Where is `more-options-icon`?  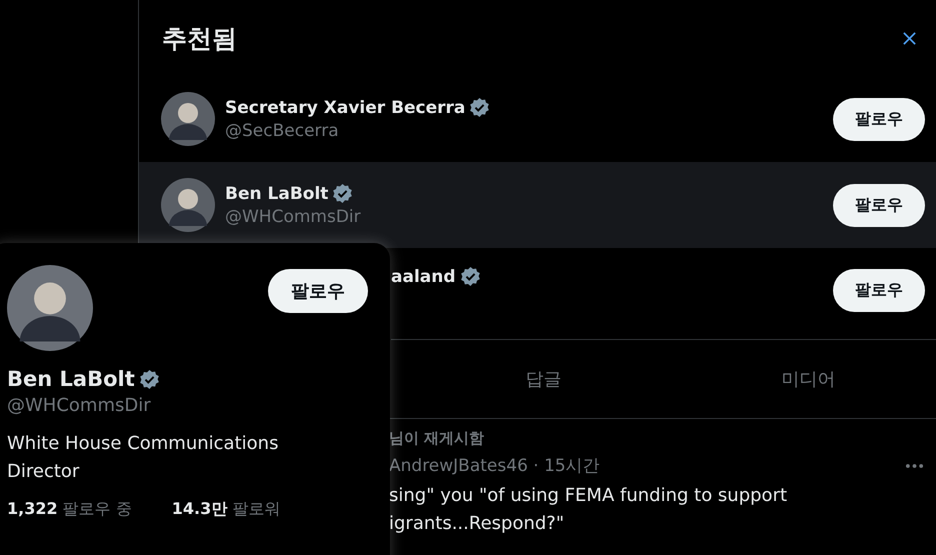 more-options-icon is located at coordinates (914, 465).